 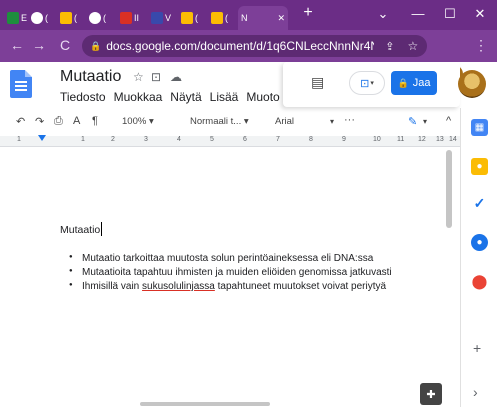 I want to click on maps-icon: ⬤, so click(x=479, y=281).